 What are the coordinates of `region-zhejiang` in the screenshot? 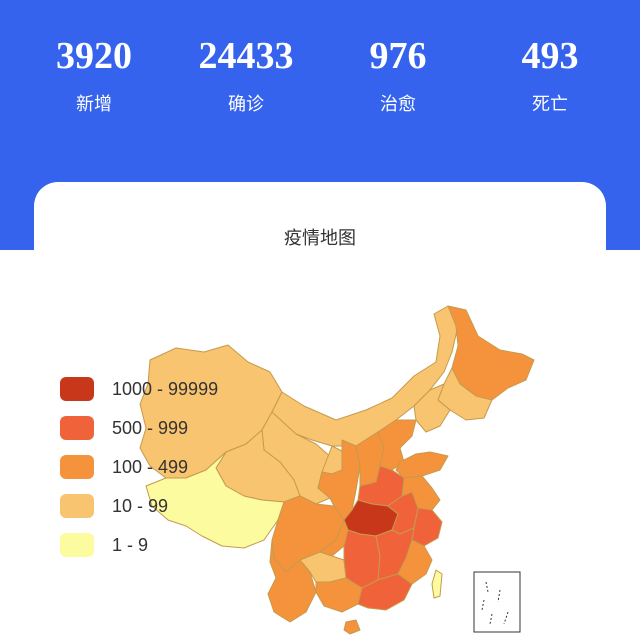 It's located at (427, 527).